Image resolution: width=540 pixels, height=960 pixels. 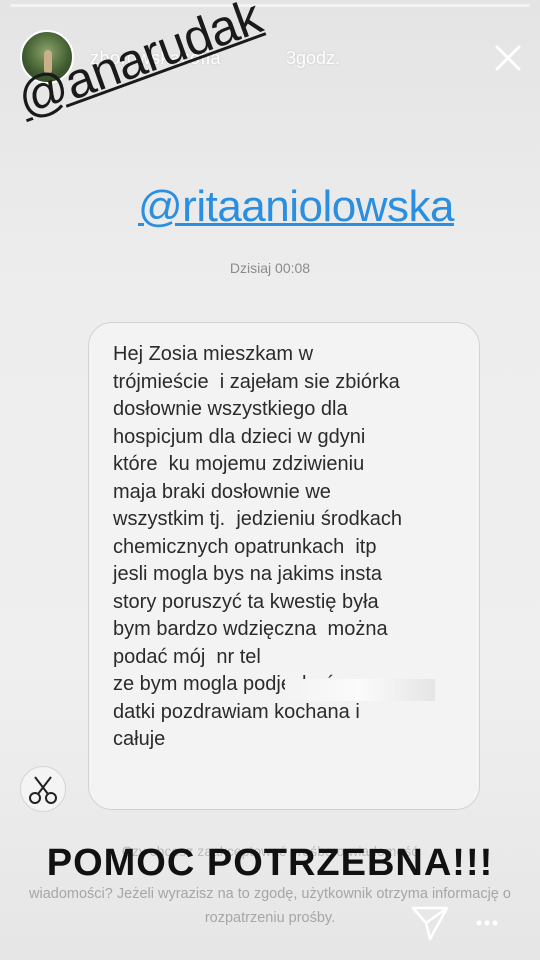 I want to click on scissors-icon, so click(x=43, y=790).